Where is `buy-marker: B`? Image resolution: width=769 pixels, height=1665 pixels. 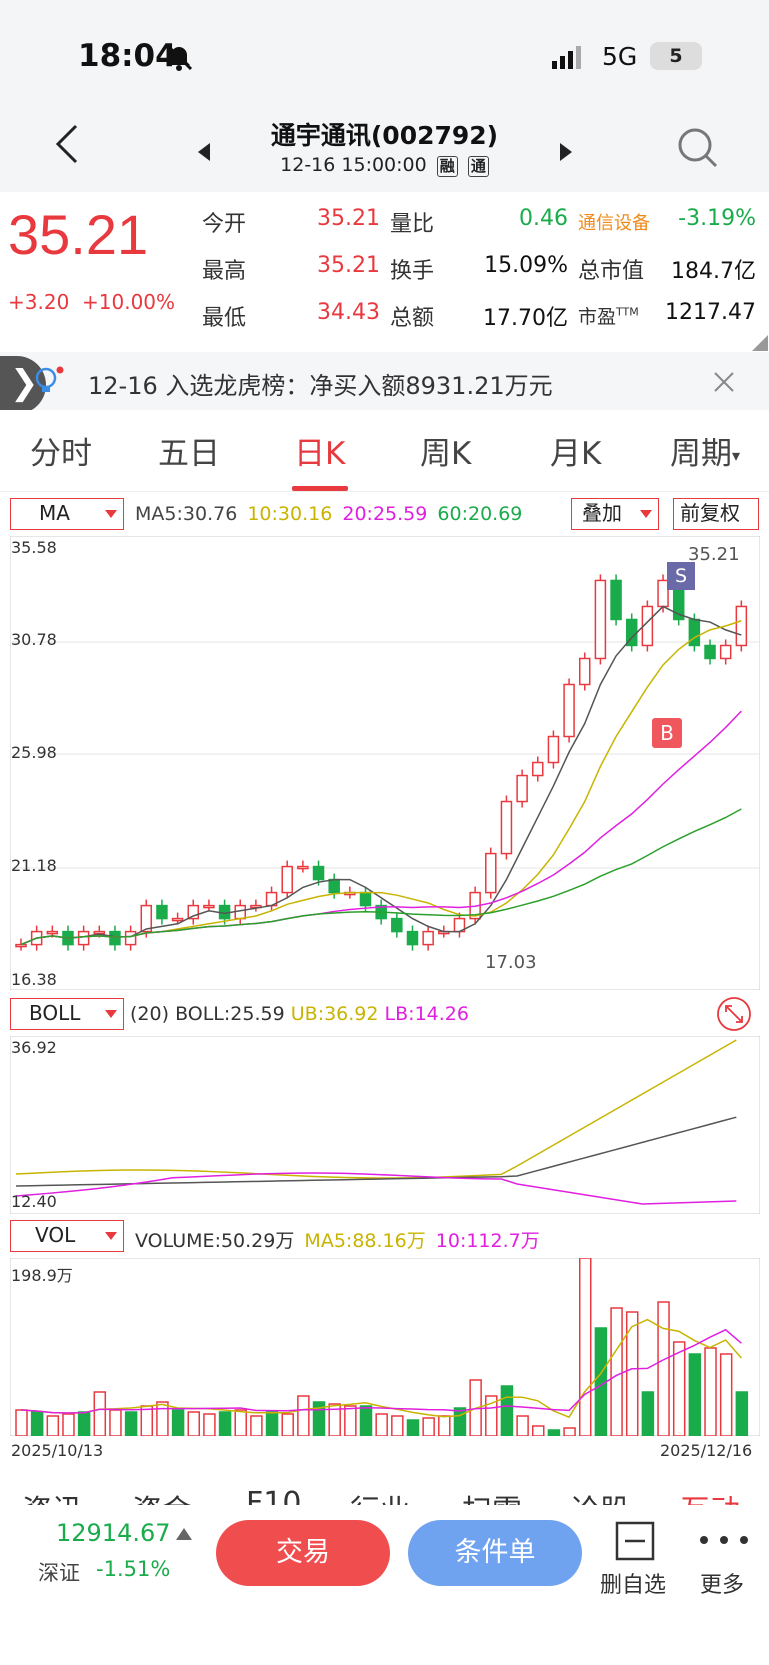 buy-marker: B is located at coordinates (667, 733).